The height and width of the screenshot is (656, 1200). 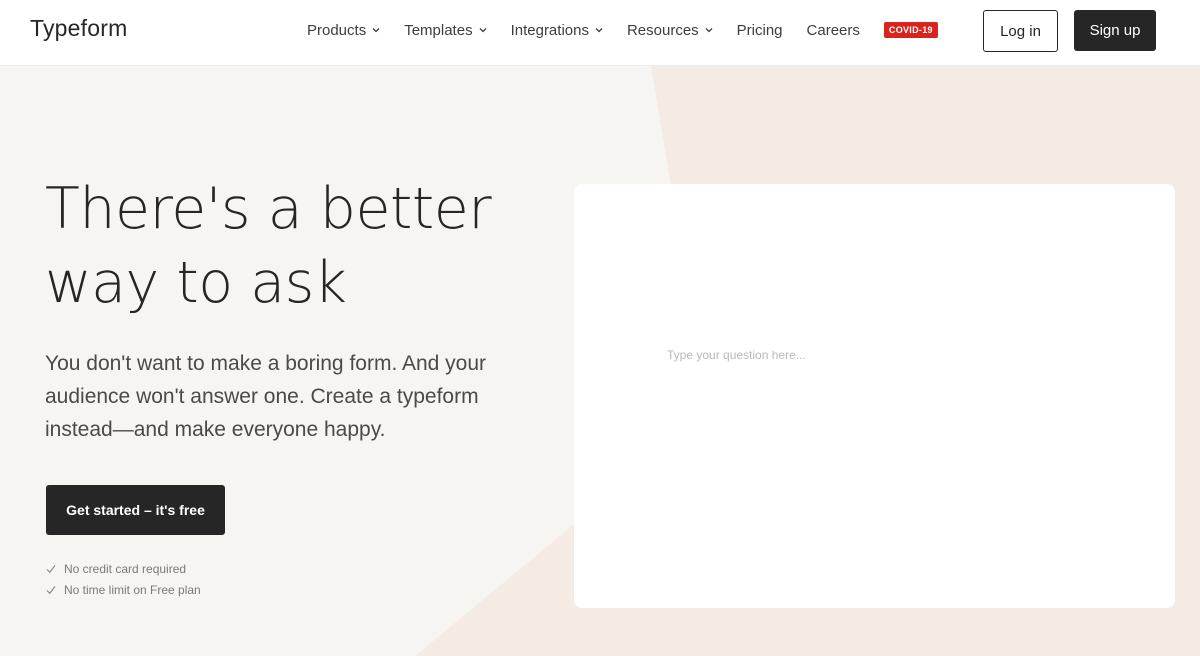 What do you see at coordinates (549, 30) in the screenshot?
I see `nav-integrations-label: Integrations` at bounding box center [549, 30].